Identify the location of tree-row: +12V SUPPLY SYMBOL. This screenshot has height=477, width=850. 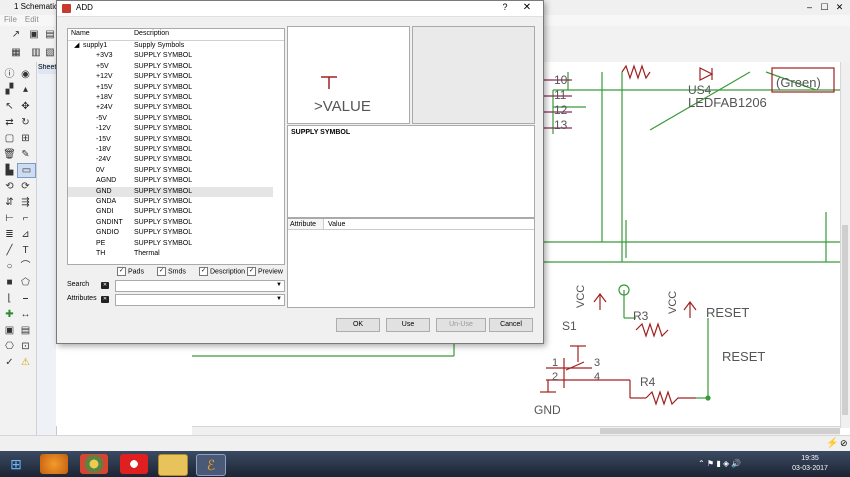
(170, 77).